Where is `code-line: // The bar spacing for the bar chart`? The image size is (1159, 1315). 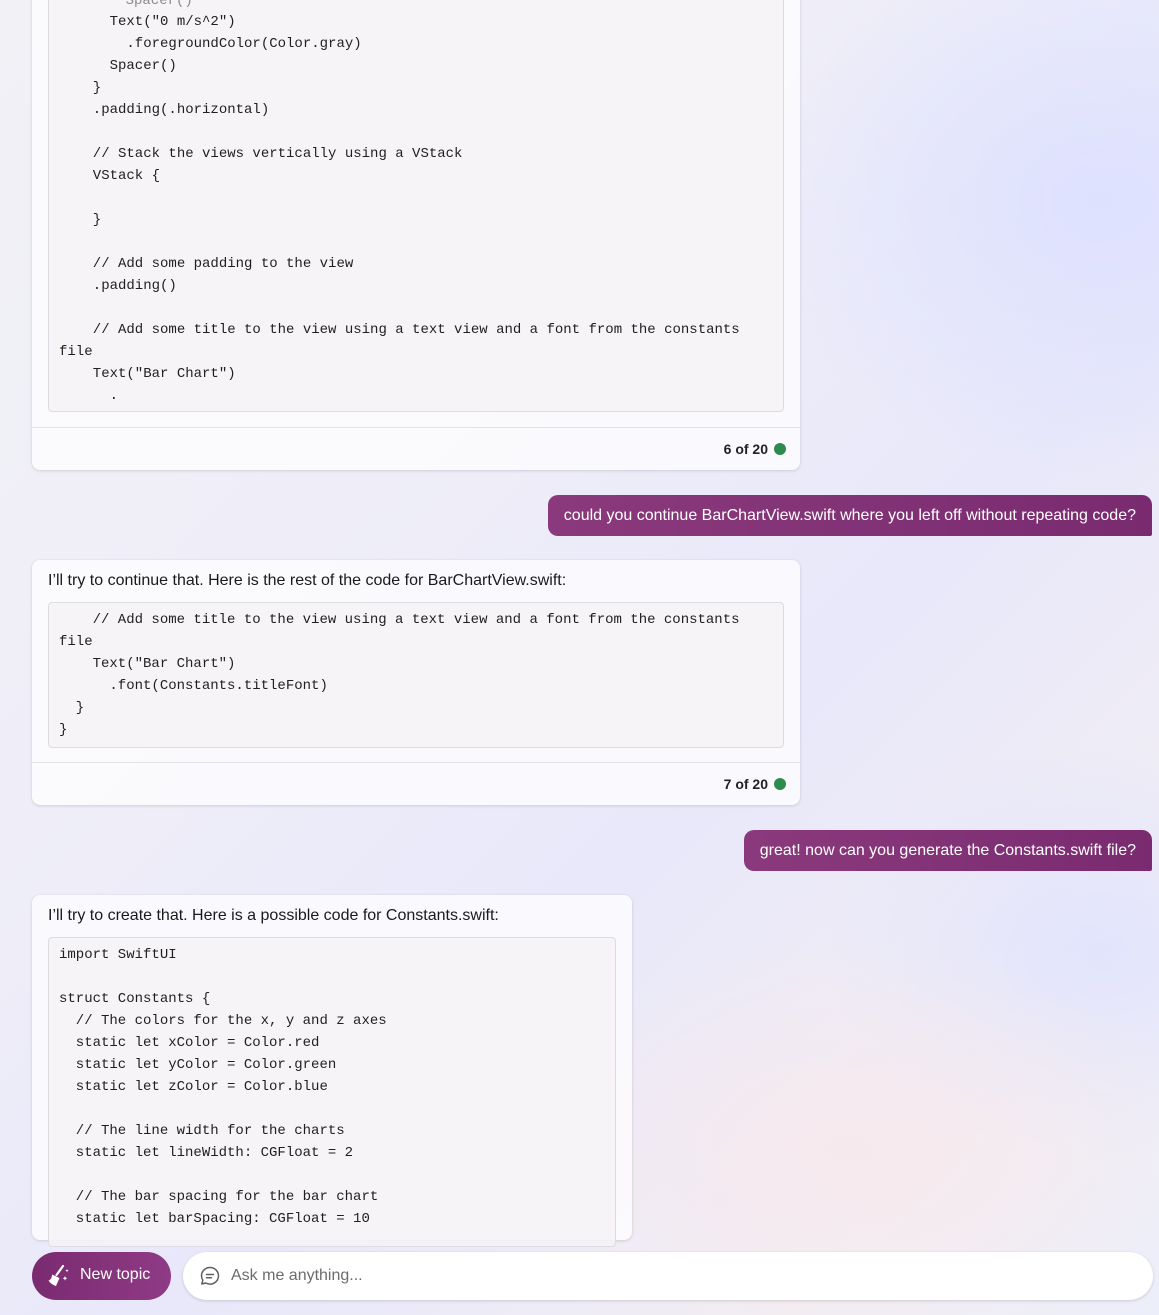 code-line: // The bar spacing for the bar chart is located at coordinates (219, 1197).